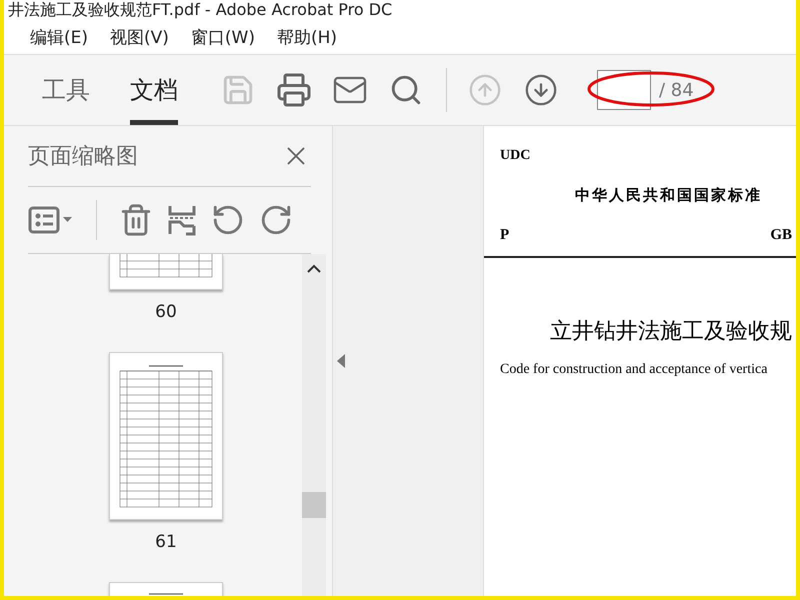 The height and width of the screenshot is (600, 800). Describe the element at coordinates (671, 332) in the screenshot. I see `document-title: 立井钻井法施工及验收规` at that location.